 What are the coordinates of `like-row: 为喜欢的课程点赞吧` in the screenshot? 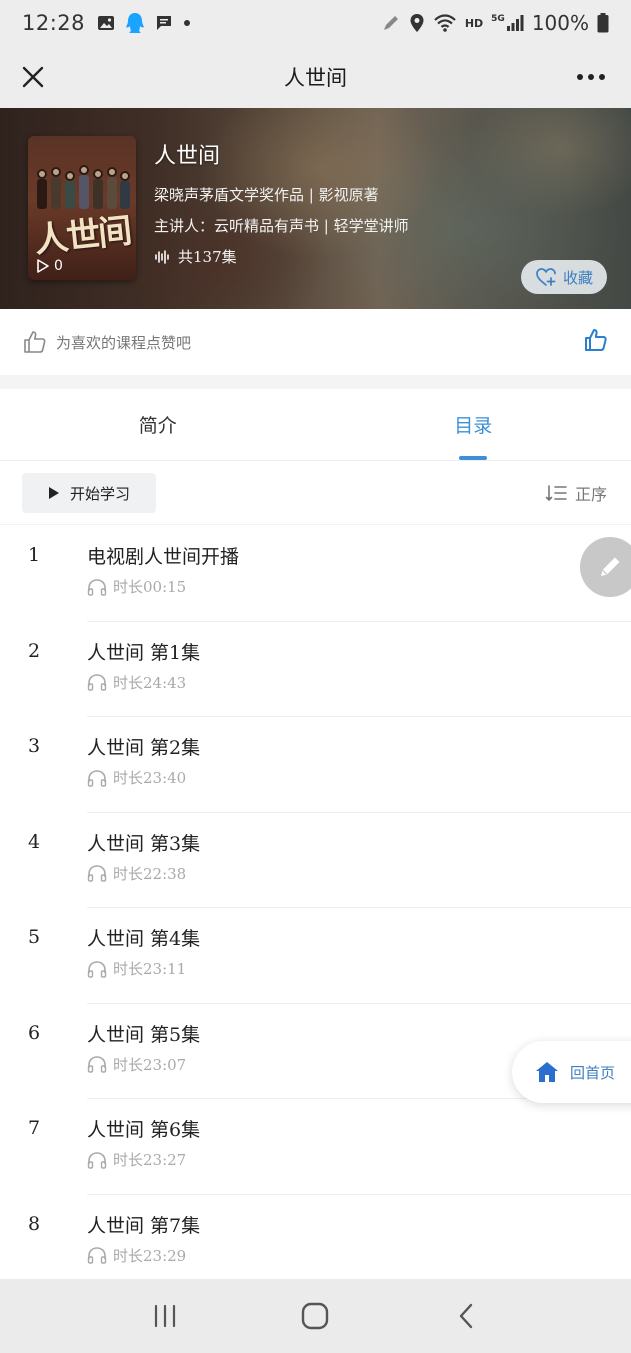 It's located at (315, 342).